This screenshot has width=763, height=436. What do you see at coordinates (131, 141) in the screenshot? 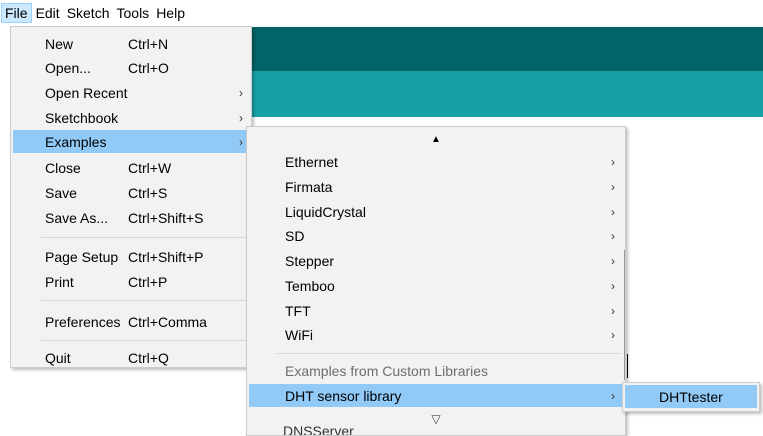
I see `menu-item-examples: Examples ›` at bounding box center [131, 141].